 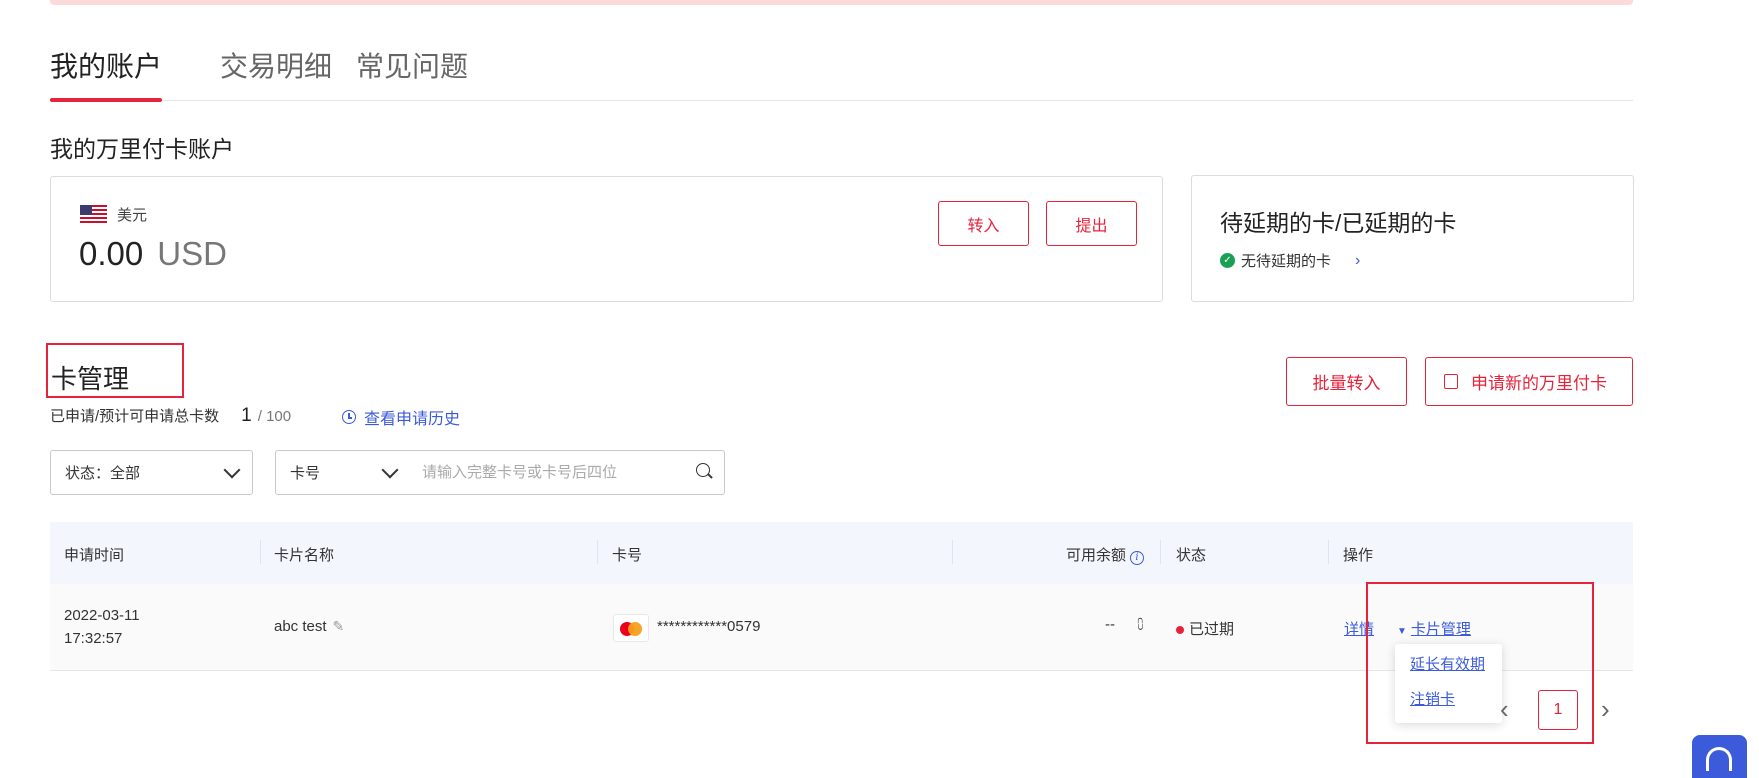 I want to click on new-card-icon, so click(x=1451, y=381).